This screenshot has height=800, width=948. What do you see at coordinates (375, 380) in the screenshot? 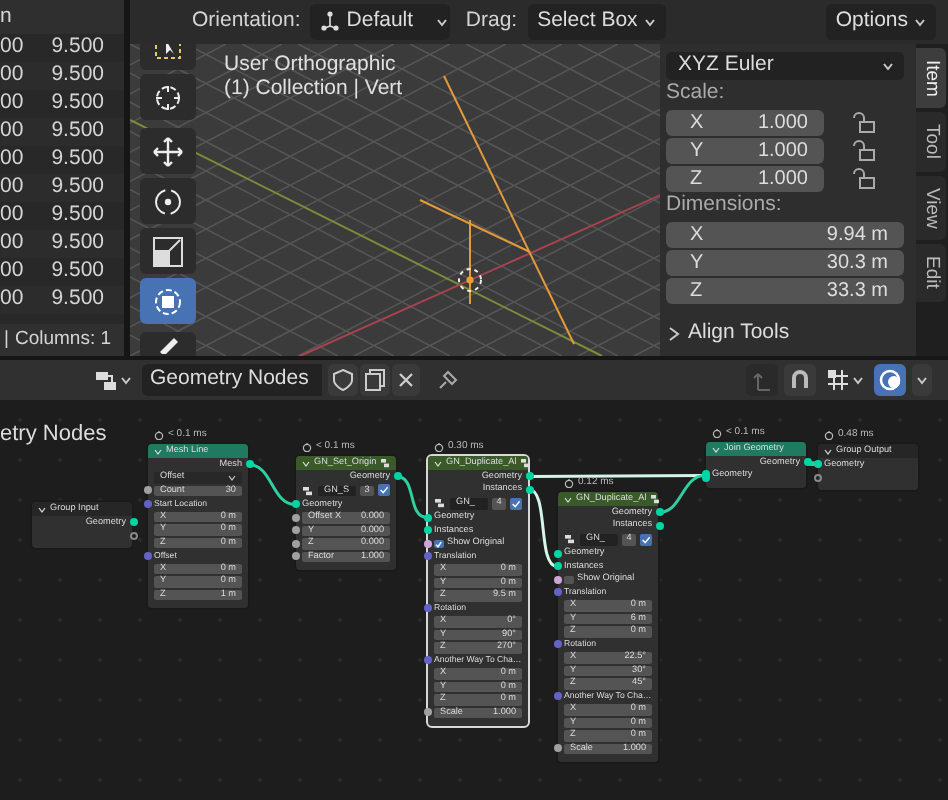
I see `duplicate-button` at bounding box center [375, 380].